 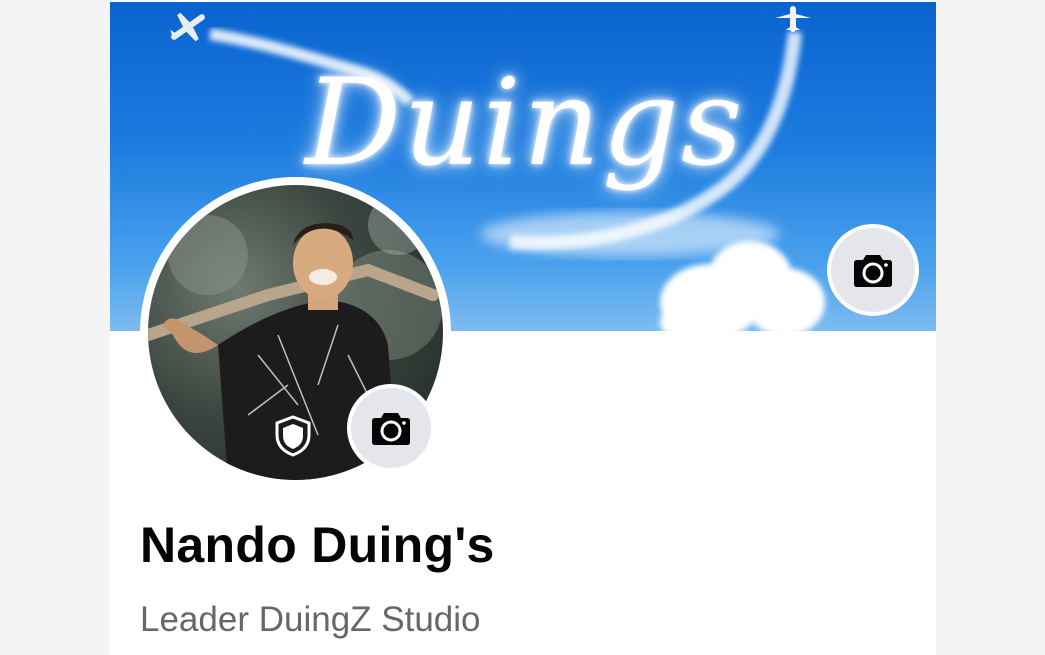 I want to click on profile-name: Nando Duing's, so click(x=317, y=545).